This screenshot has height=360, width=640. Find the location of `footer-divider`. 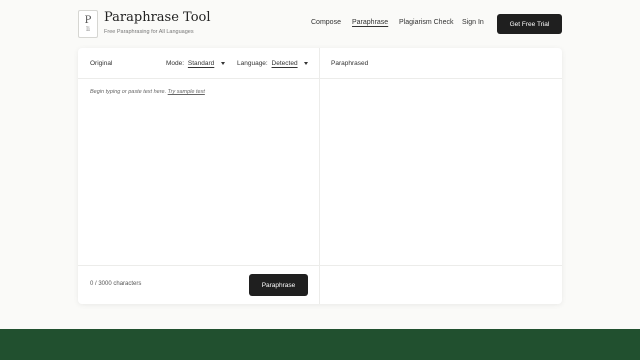

footer-divider is located at coordinates (320, 265).